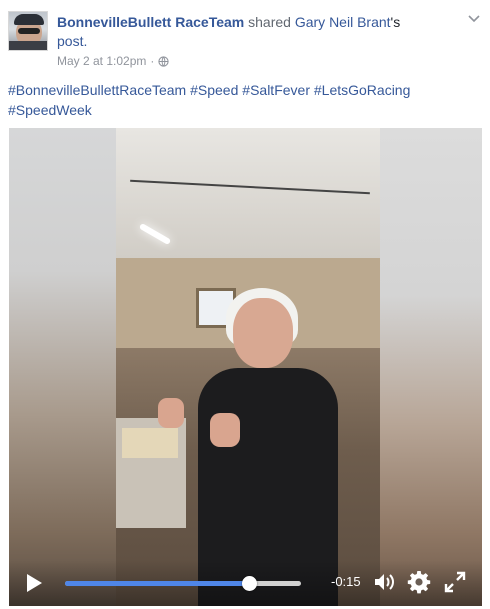 This screenshot has height=609, width=490. What do you see at coordinates (276, 90) in the screenshot?
I see `hashtag-link: #SaltFever` at bounding box center [276, 90].